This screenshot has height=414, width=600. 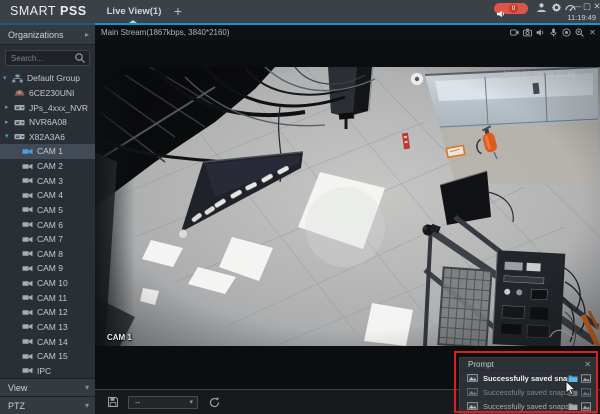 What do you see at coordinates (214, 402) in the screenshot?
I see `refresh-icon` at bounding box center [214, 402].